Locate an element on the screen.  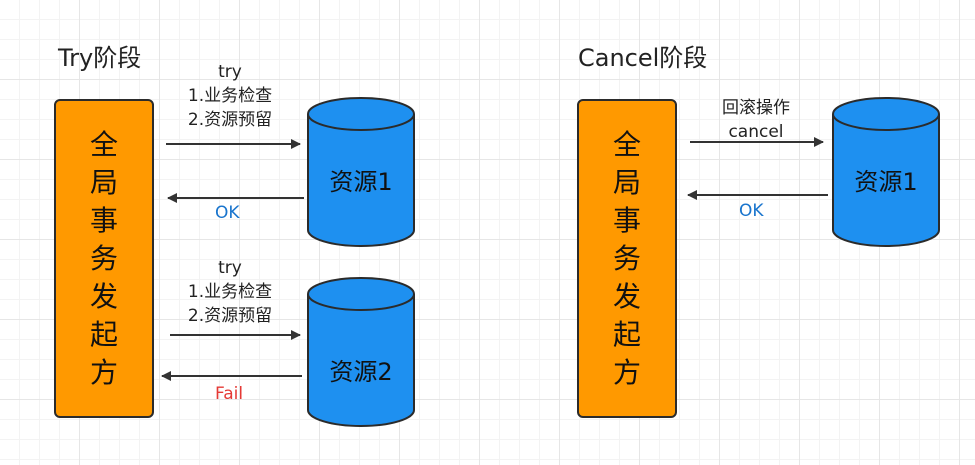
request-line: cancel is located at coordinates (756, 132).